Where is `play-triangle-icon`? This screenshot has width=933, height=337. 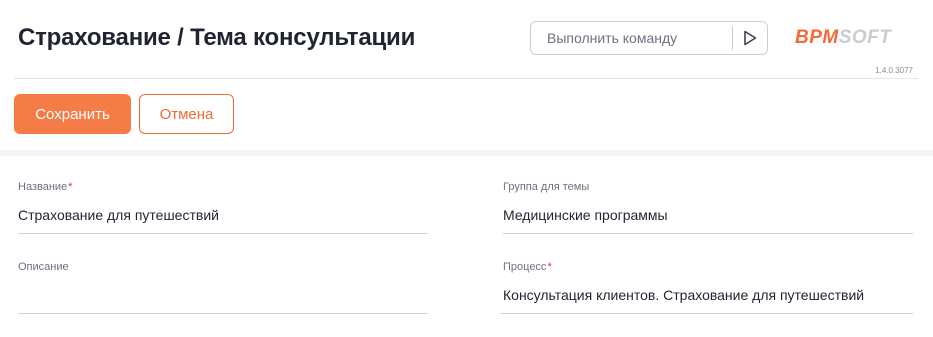
play-triangle-icon is located at coordinates (750, 38).